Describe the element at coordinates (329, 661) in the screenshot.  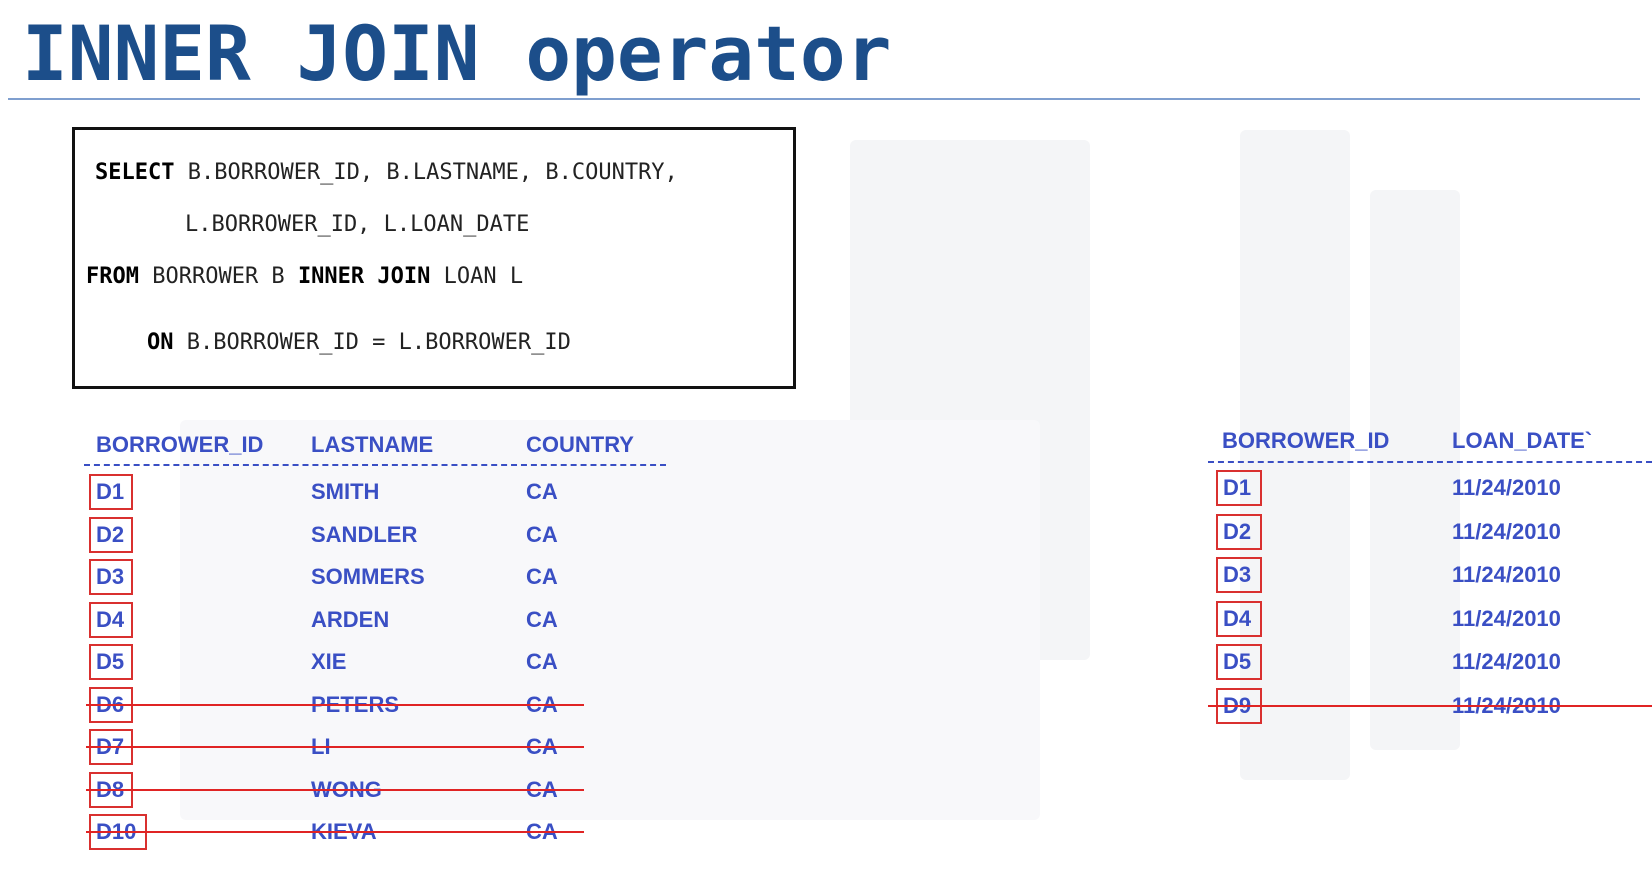
I see `borrower-lastname: XIE` at that location.